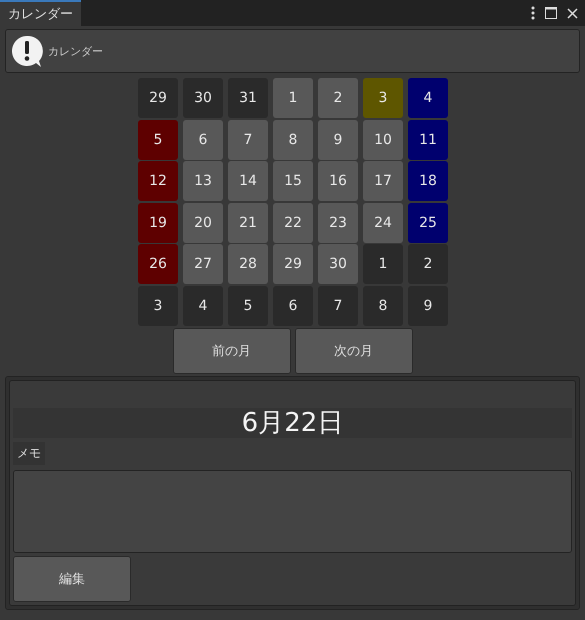 The height and width of the screenshot is (620, 585). What do you see at coordinates (29, 453) in the screenshot?
I see `memo-label: メモ` at bounding box center [29, 453].